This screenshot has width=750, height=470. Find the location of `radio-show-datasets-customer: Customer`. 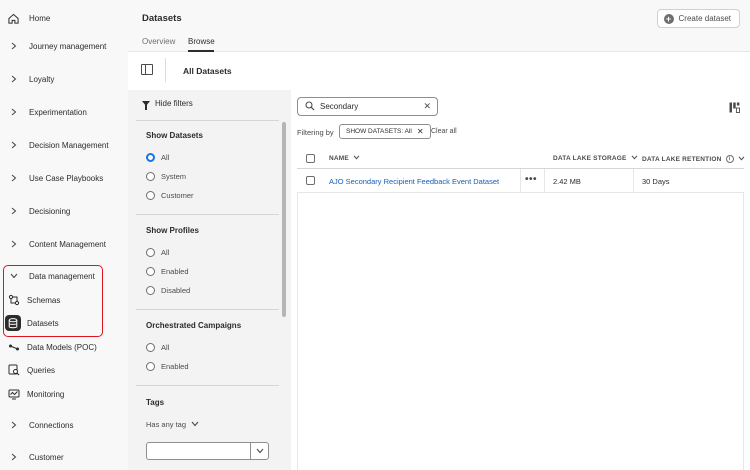

radio-show-datasets-customer: Customer is located at coordinates (170, 195).